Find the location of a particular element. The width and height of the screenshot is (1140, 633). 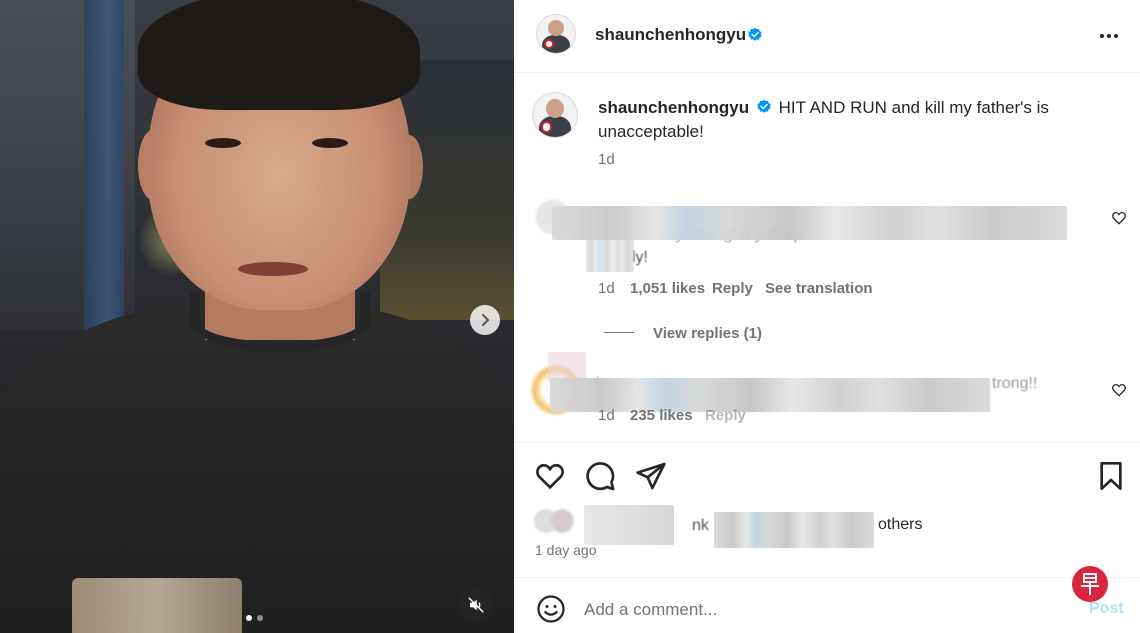

chevron-right-icon is located at coordinates (485, 320).